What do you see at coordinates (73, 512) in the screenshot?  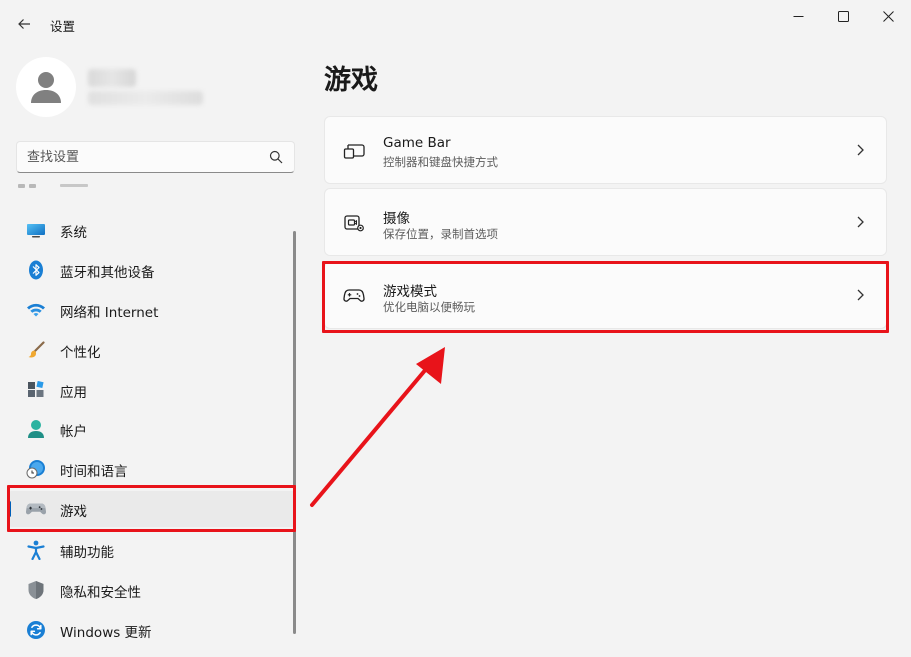 I see `sidebar-item-label: 游戏` at bounding box center [73, 512].